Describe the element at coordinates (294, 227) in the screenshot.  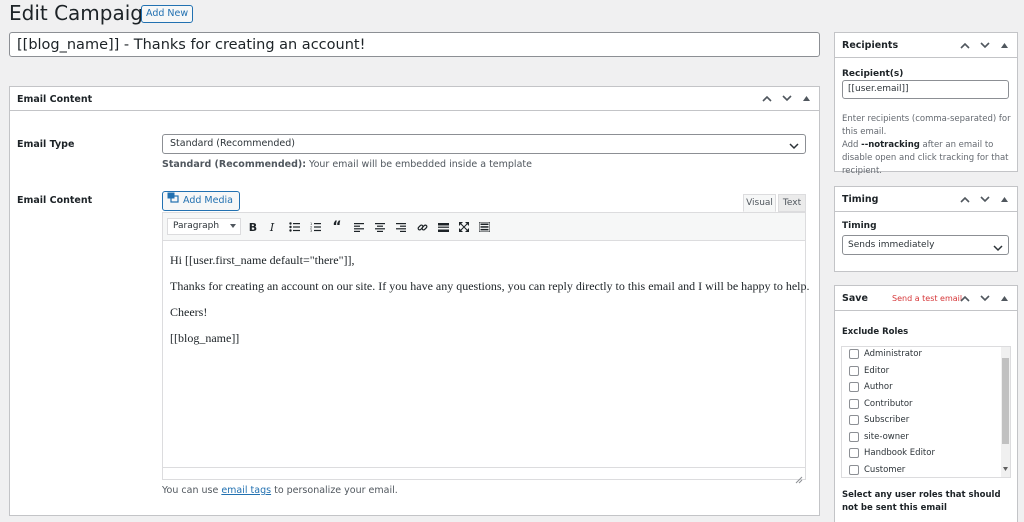
I see `bulleted-list-icon` at that location.